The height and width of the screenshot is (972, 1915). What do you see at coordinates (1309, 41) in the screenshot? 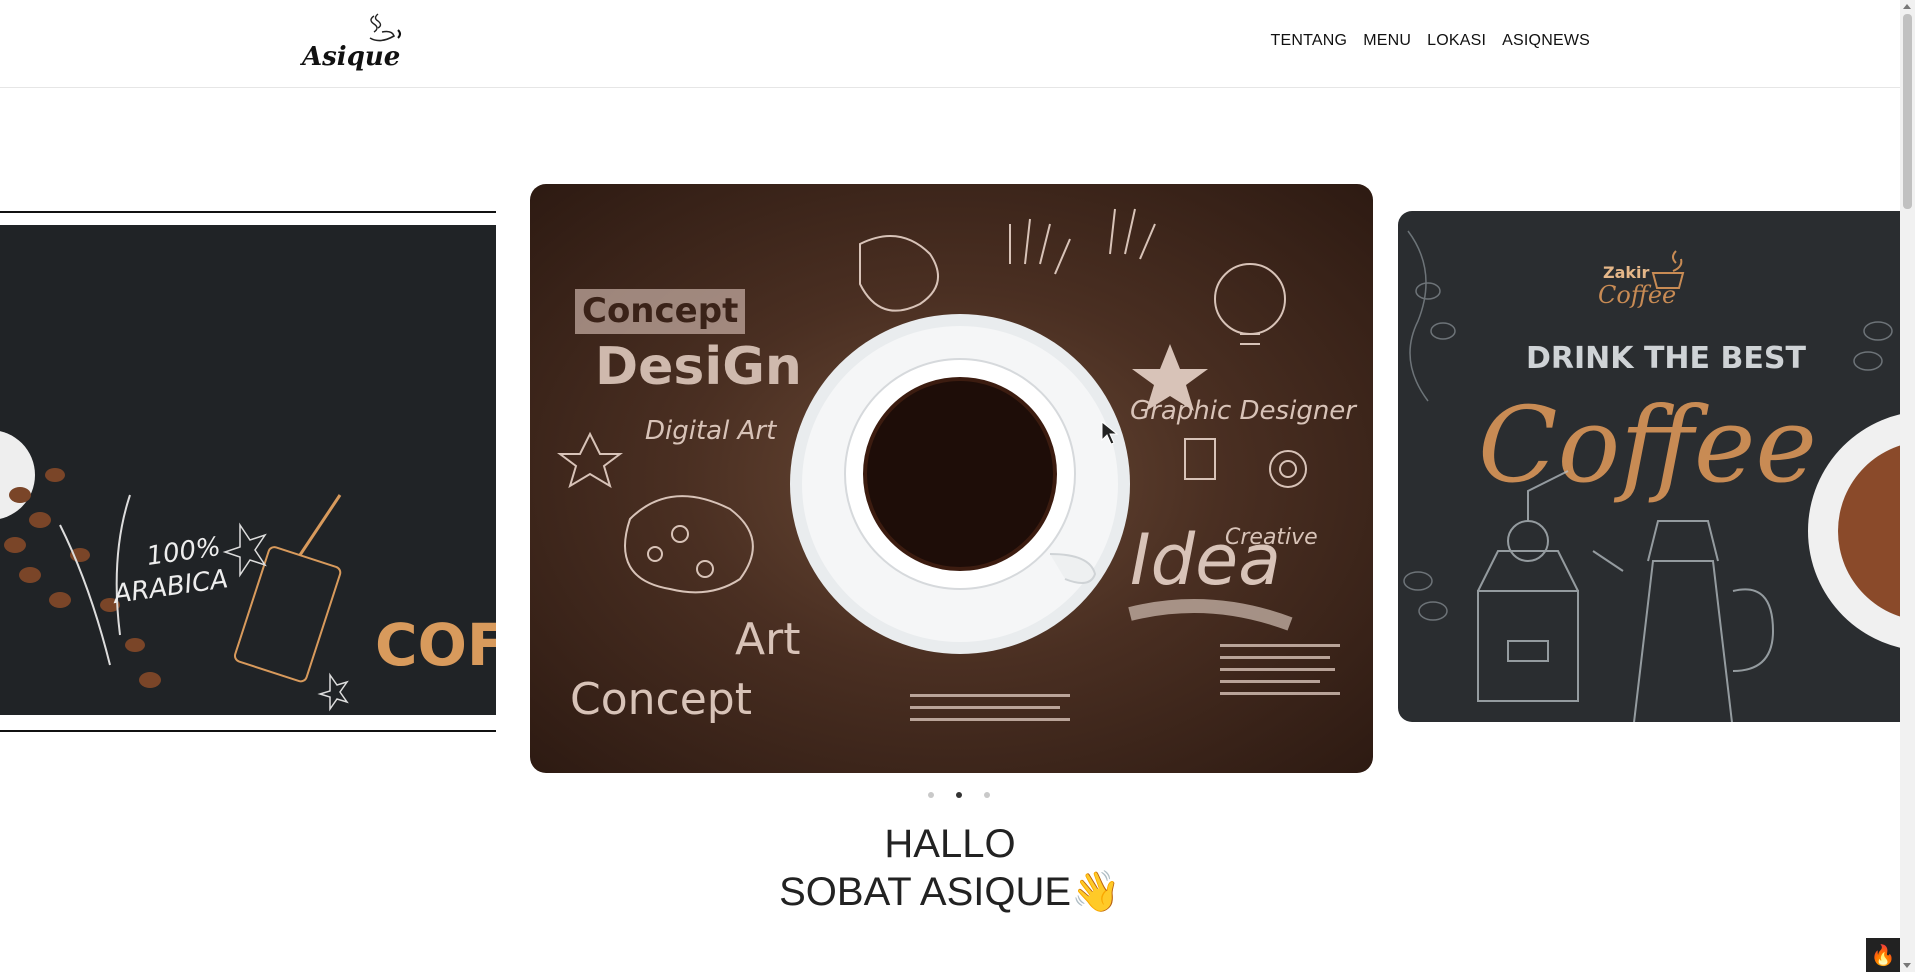
I see `nav-tentang: TENTANG` at bounding box center [1309, 41].